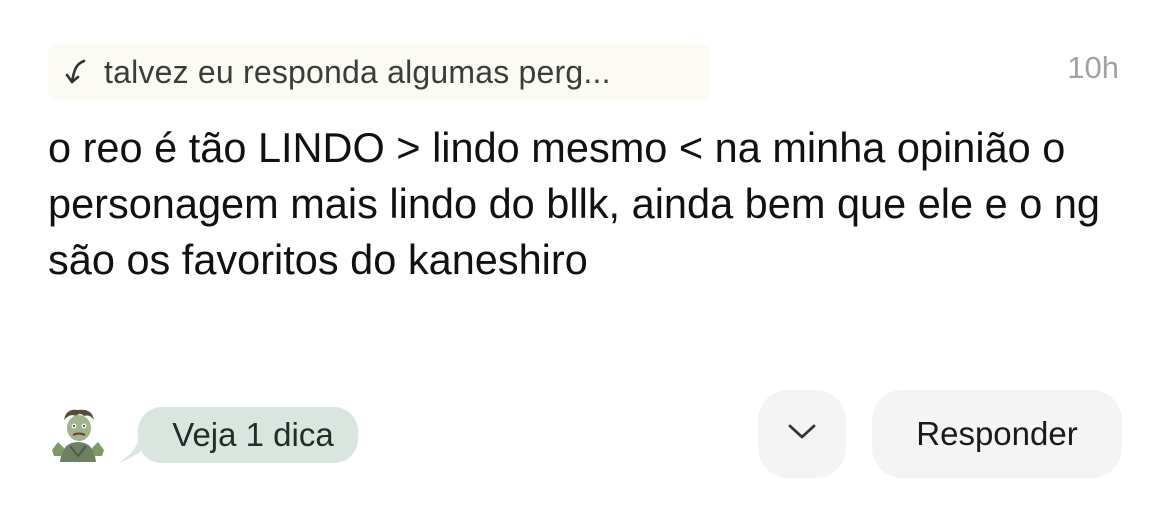 This screenshot has height=516, width=1169. Describe the element at coordinates (78, 434) in the screenshot. I see `zombie-emoji-avatar` at that location.